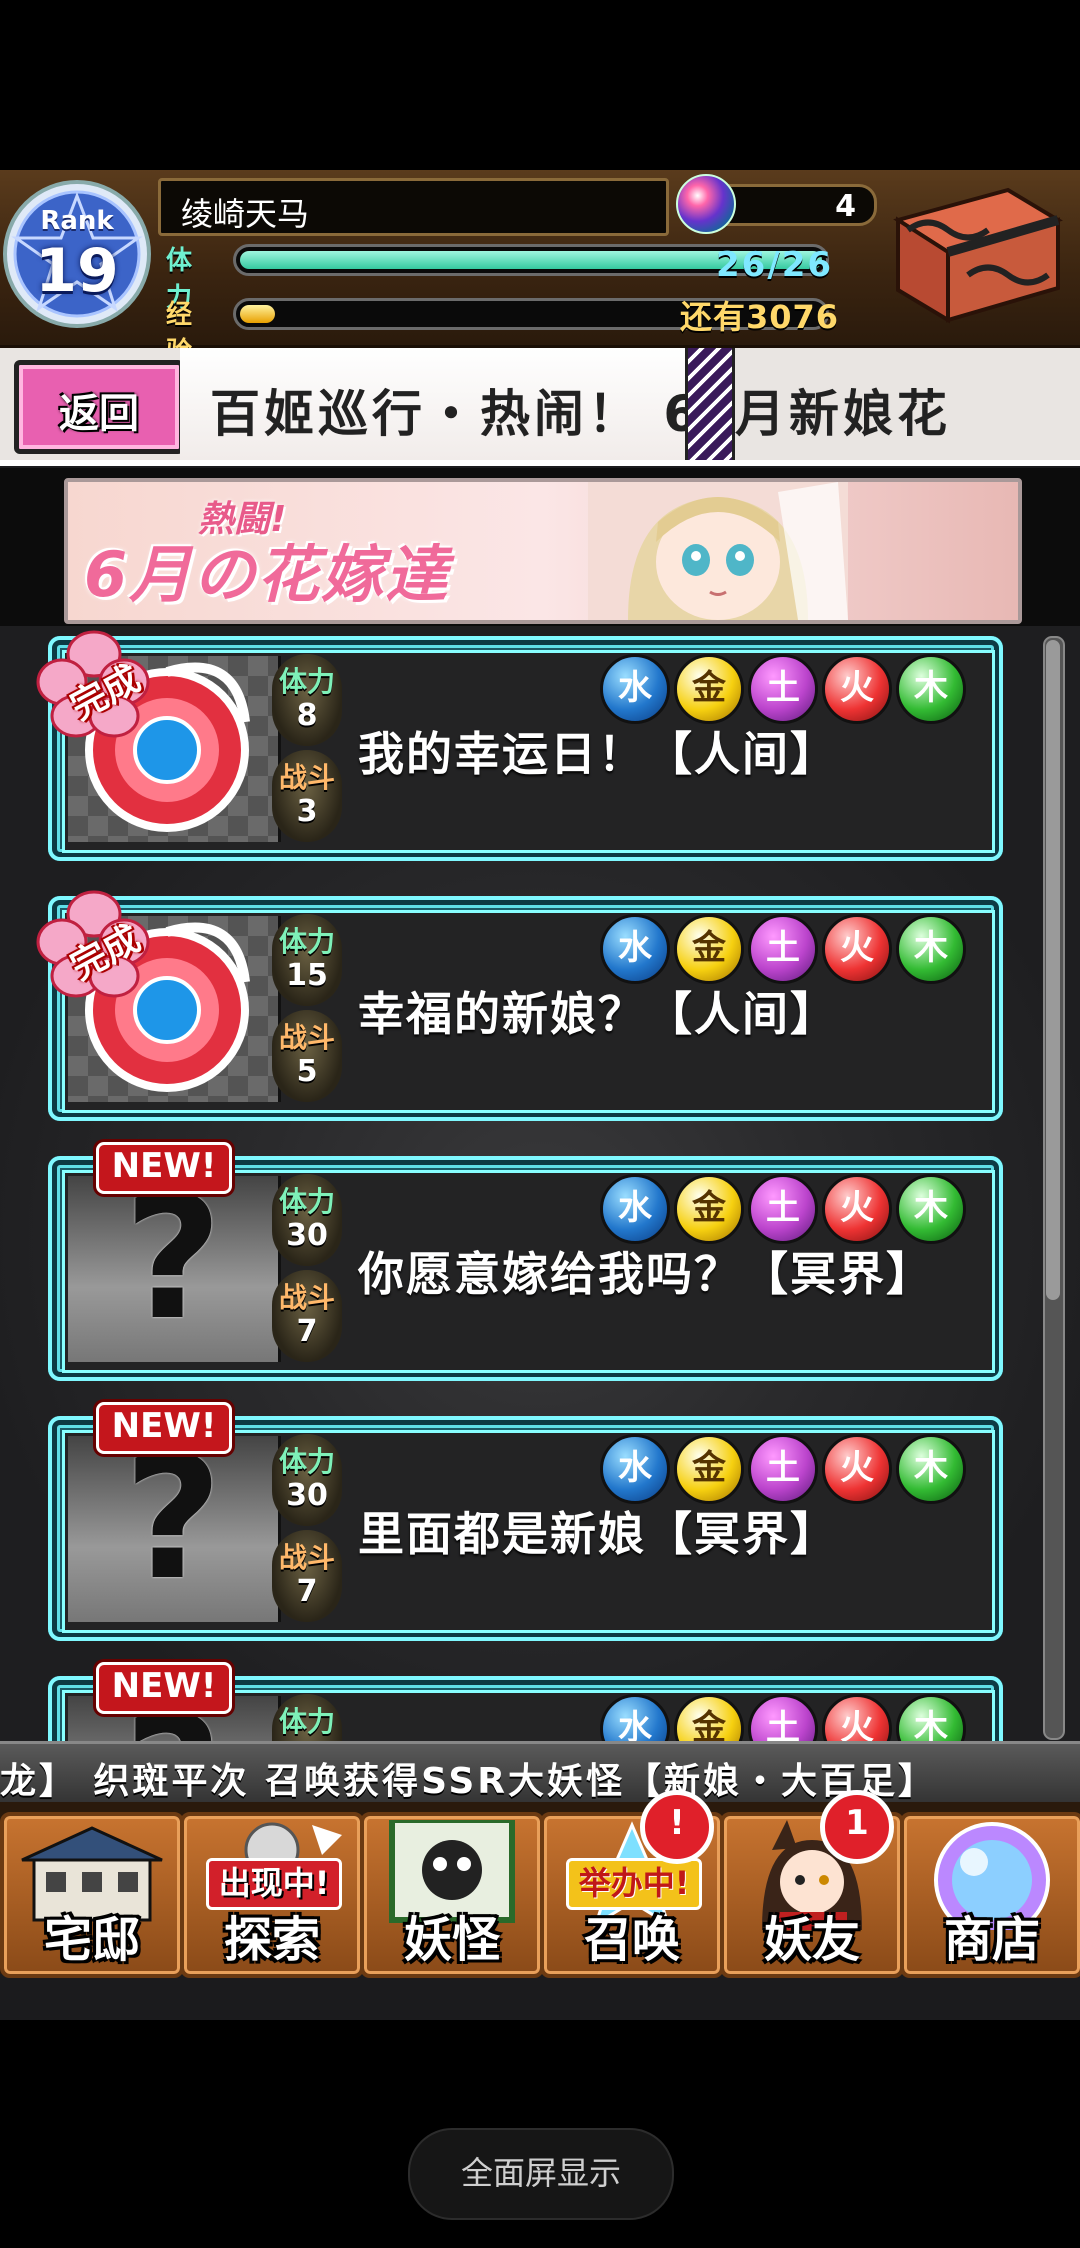 The height and width of the screenshot is (2248, 1080). I want to click on quest-card: 完成 体力 8 战斗 3 我的幸运日！【人间】水金土火木, so click(519, 745).